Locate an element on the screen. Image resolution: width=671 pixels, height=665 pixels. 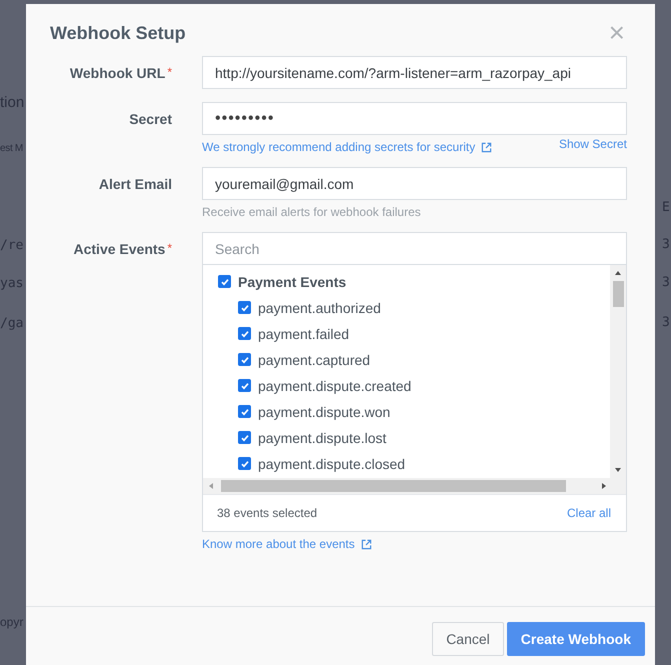
password-field: ••••••••• is located at coordinates (414, 118).